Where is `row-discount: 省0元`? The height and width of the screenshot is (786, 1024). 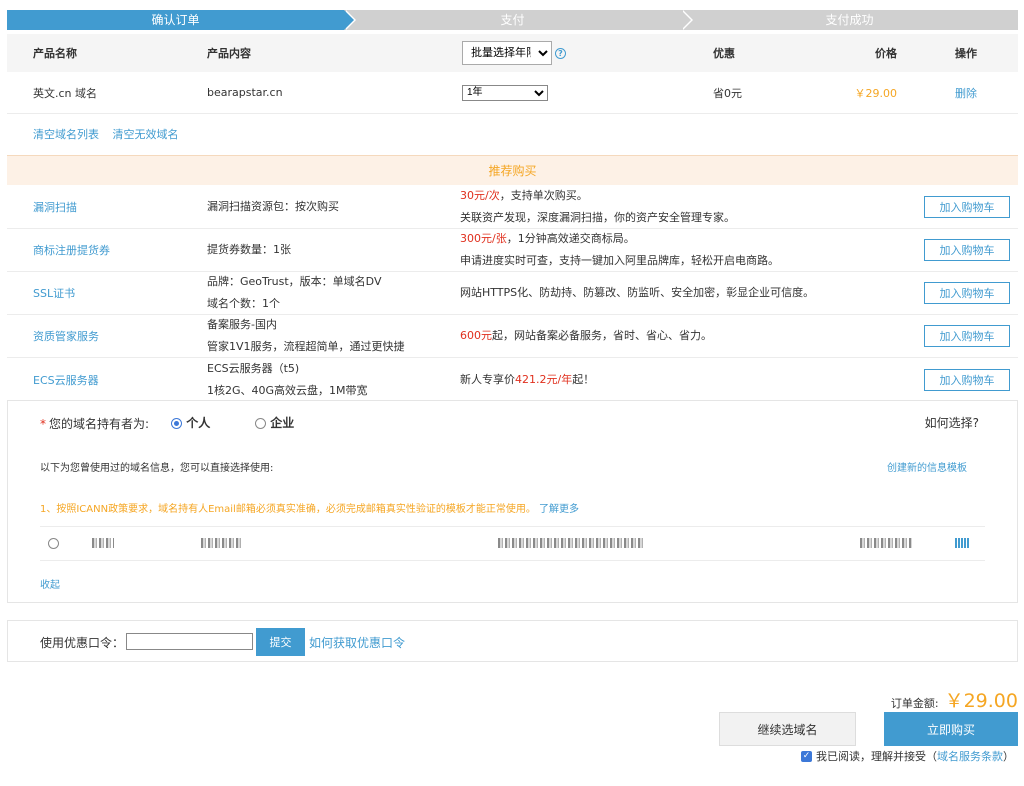 row-discount: 省0元 is located at coordinates (727, 93).